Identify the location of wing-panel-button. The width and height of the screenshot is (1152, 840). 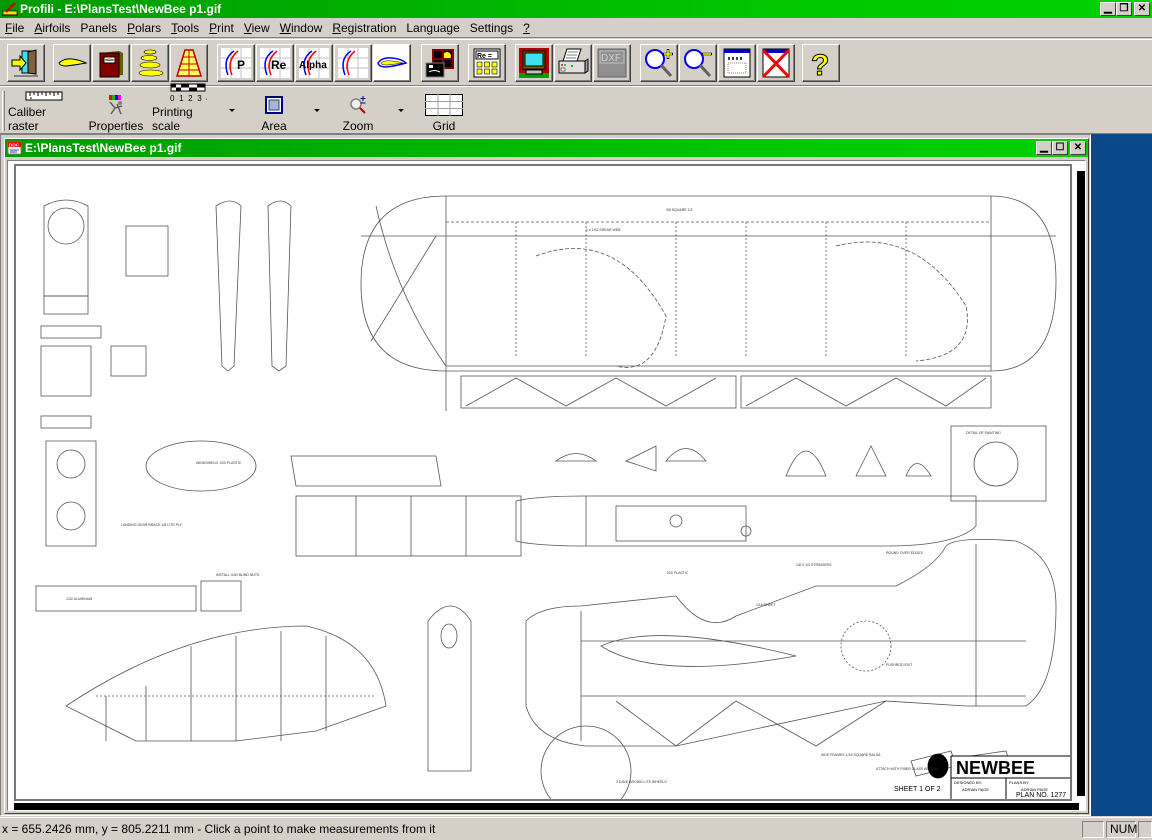
(189, 63).